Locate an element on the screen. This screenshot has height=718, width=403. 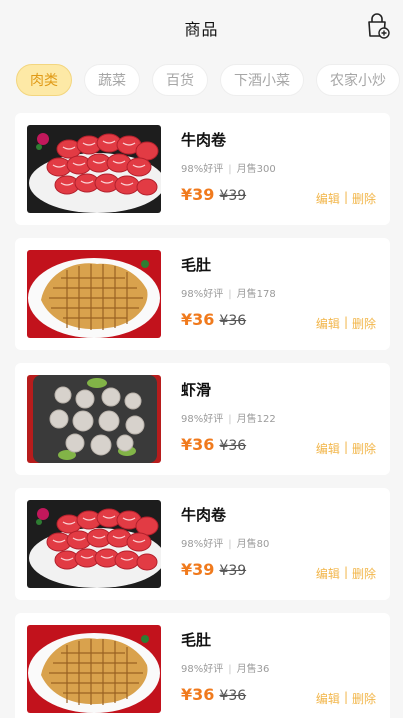
product-name: 虾滑 is located at coordinates (196, 390).